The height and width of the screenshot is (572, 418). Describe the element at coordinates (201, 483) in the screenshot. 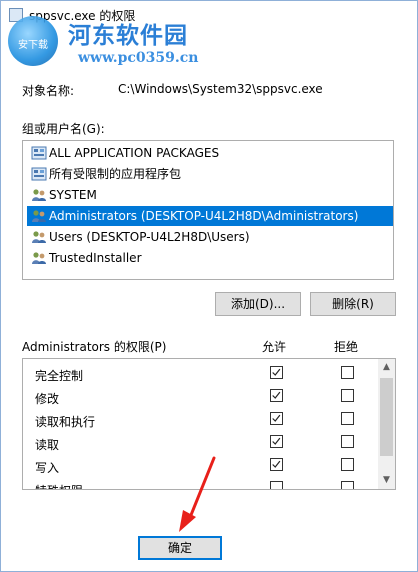

I see `permission-row-special: 特殊权限` at that location.